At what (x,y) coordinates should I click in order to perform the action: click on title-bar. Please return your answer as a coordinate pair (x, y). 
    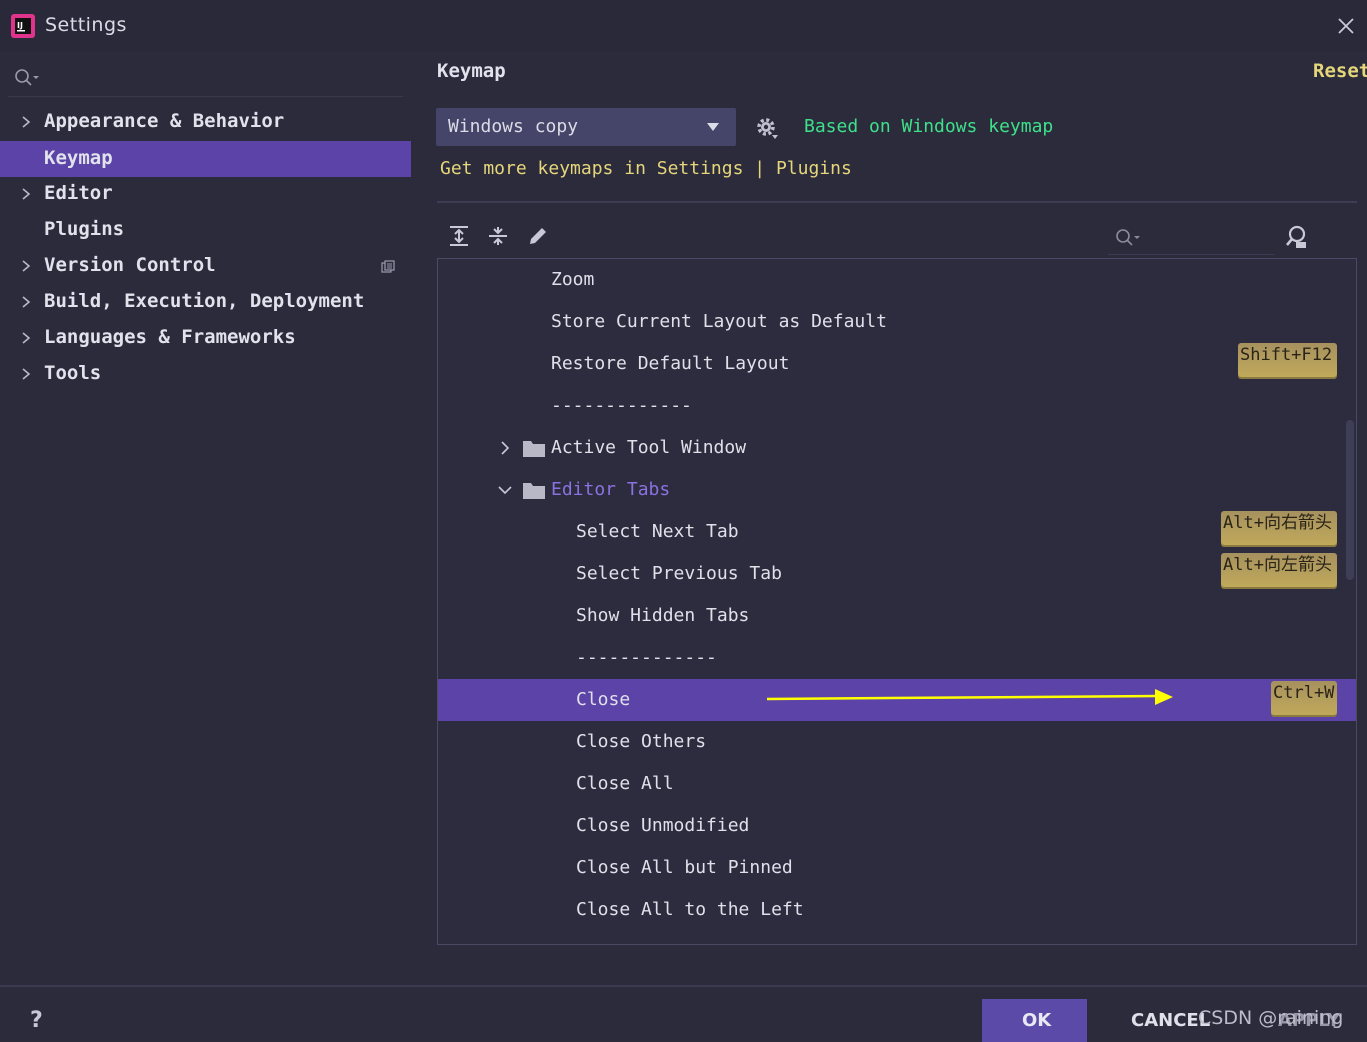
    Looking at the image, I should click on (683, 26).